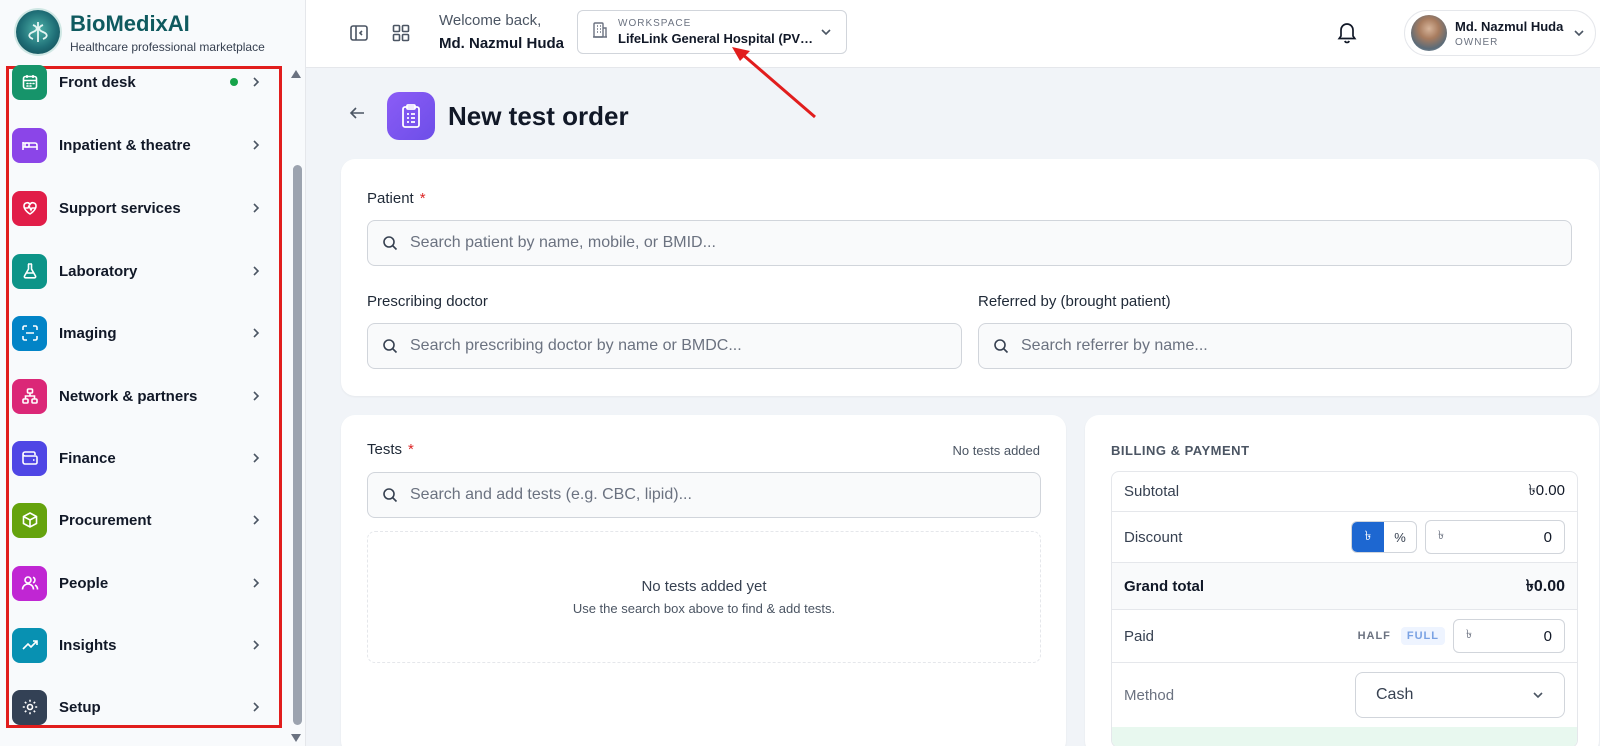 The height and width of the screenshot is (746, 1600). I want to click on paid-label: Paid, so click(1139, 636).